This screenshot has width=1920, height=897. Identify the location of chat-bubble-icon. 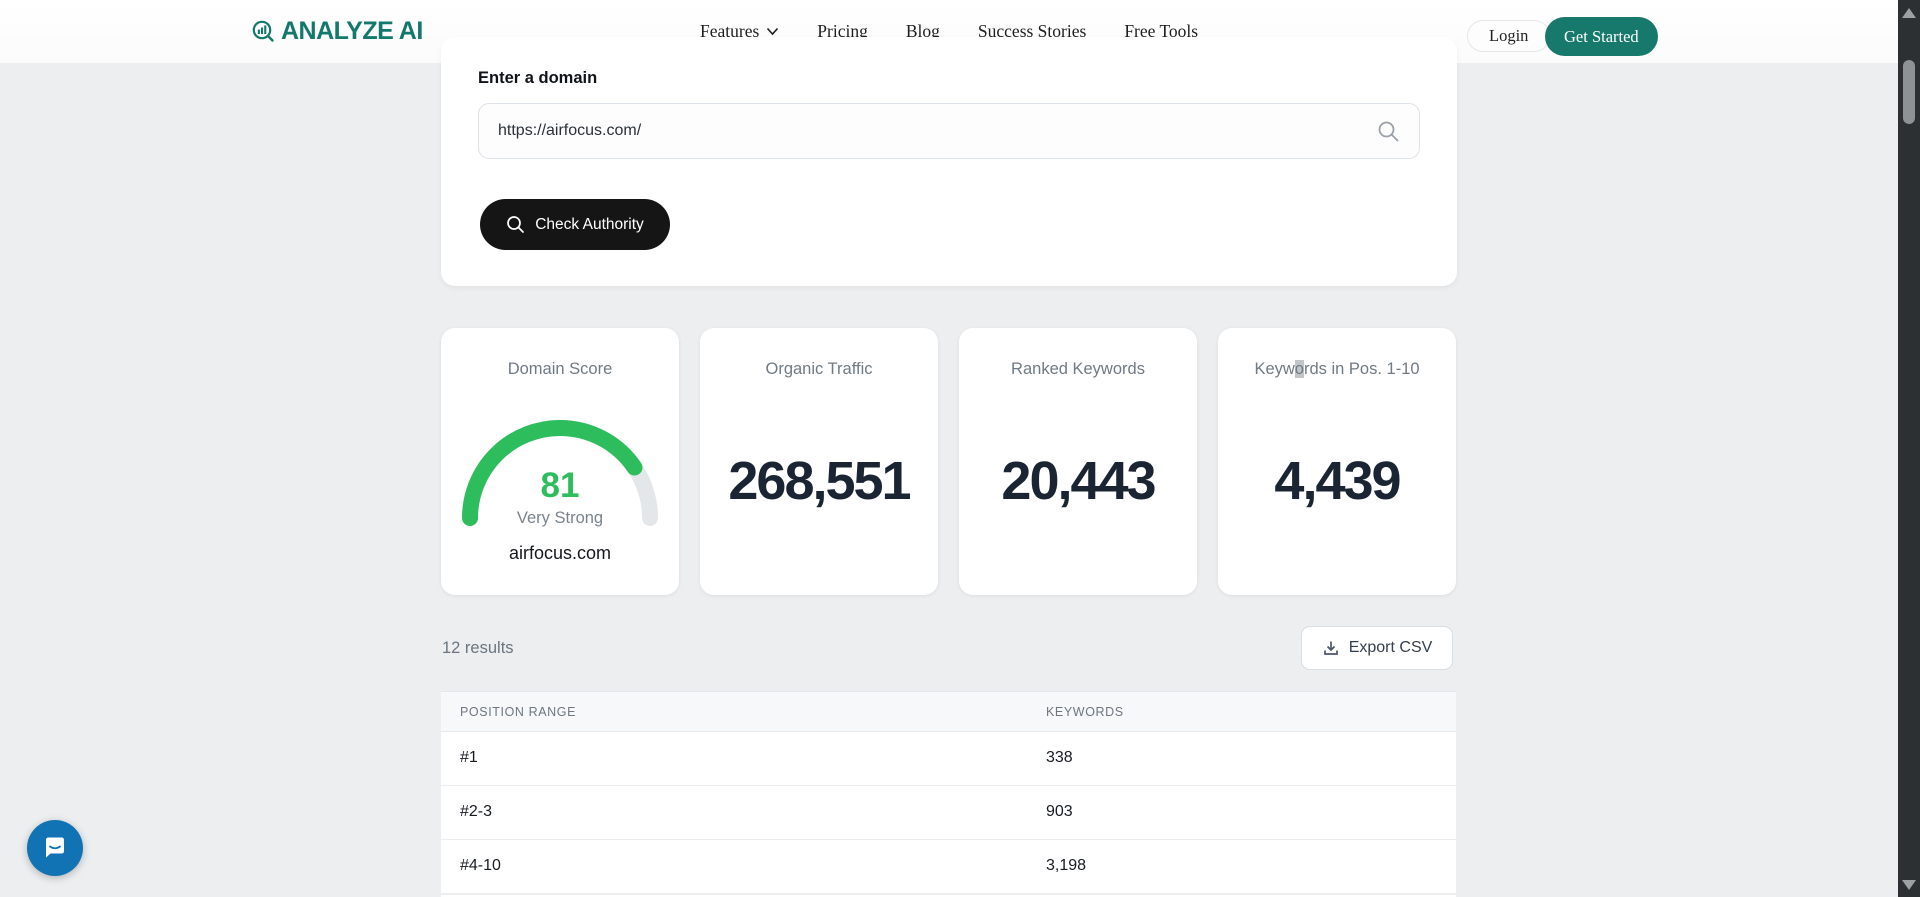
(55, 847).